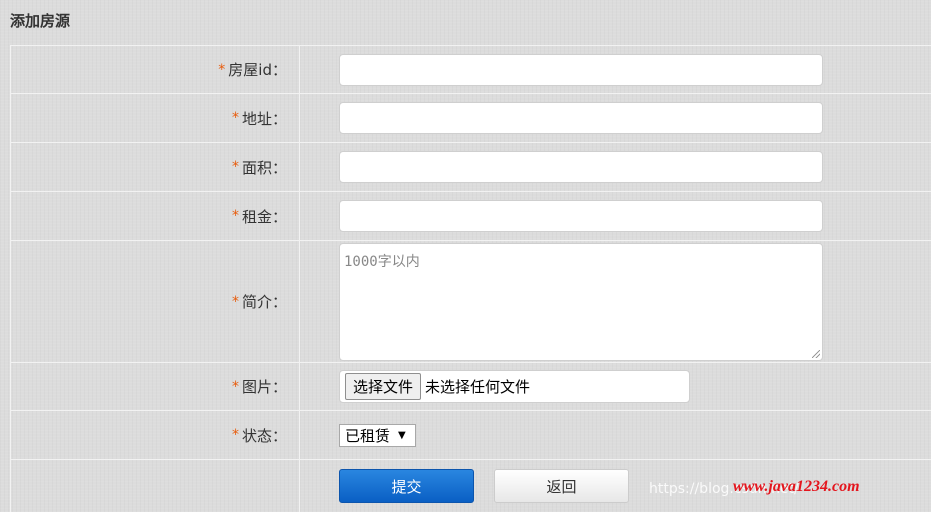 The width and height of the screenshot is (931, 512). I want to click on watermark-site: www.java1234.com, so click(796, 486).